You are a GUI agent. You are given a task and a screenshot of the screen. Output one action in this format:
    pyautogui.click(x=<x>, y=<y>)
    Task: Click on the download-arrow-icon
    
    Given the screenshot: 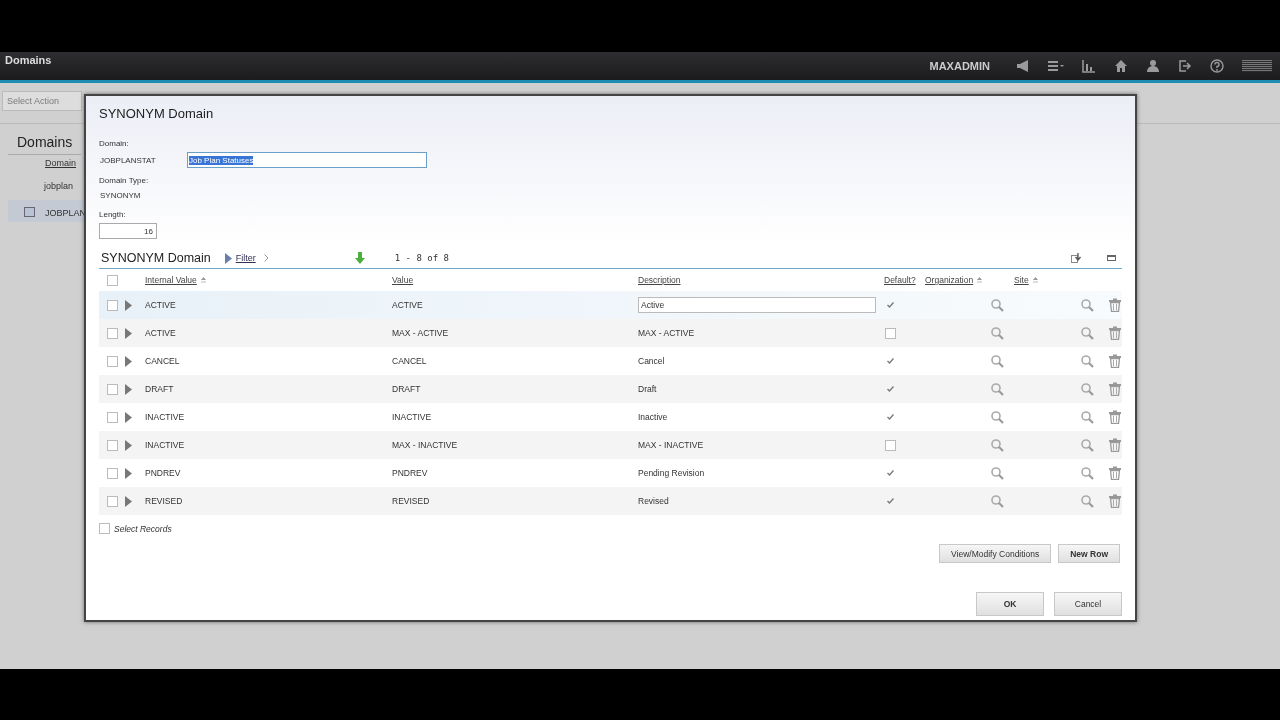 What is the action you would take?
    pyautogui.click(x=359, y=258)
    